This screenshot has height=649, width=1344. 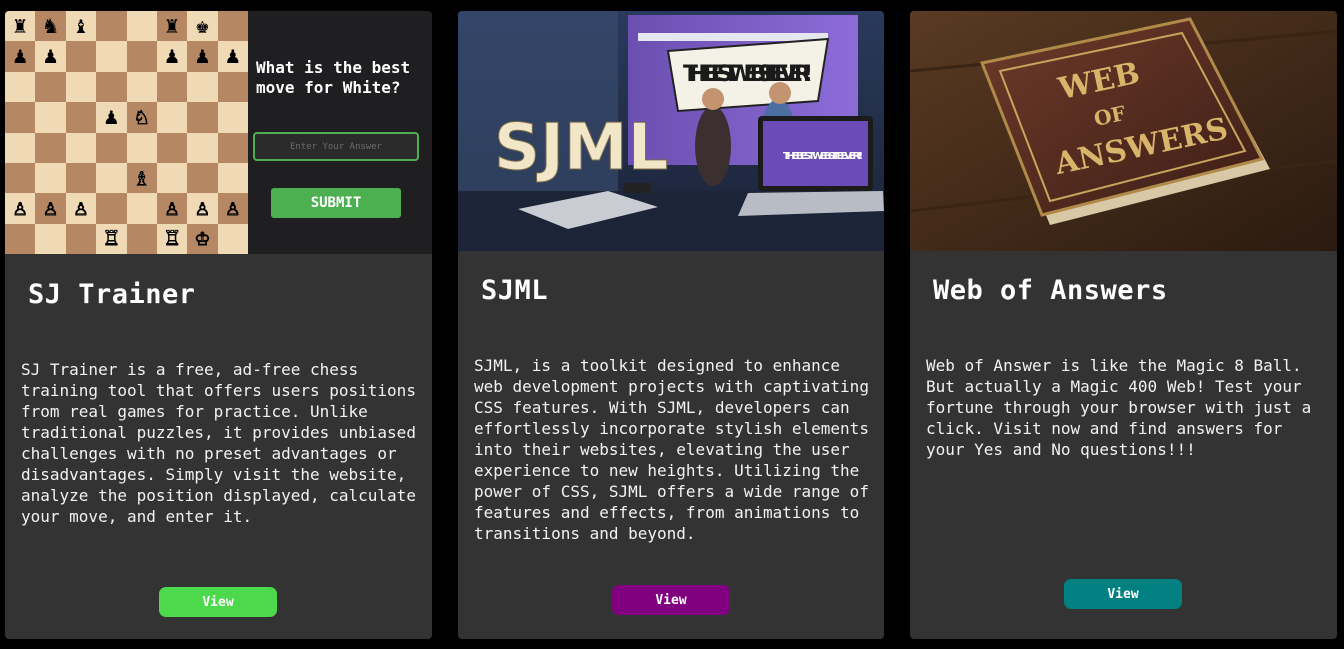 What do you see at coordinates (515, 290) in the screenshot?
I see `card-title: SJML` at bounding box center [515, 290].